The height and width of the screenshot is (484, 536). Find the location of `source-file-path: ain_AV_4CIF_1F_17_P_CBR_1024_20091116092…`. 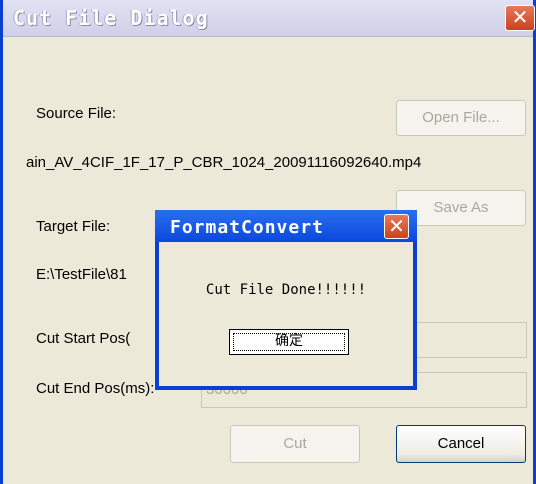

source-file-path: ain_AV_4CIF_1F_17_P_CBR_1024_20091116092… is located at coordinates (224, 162).